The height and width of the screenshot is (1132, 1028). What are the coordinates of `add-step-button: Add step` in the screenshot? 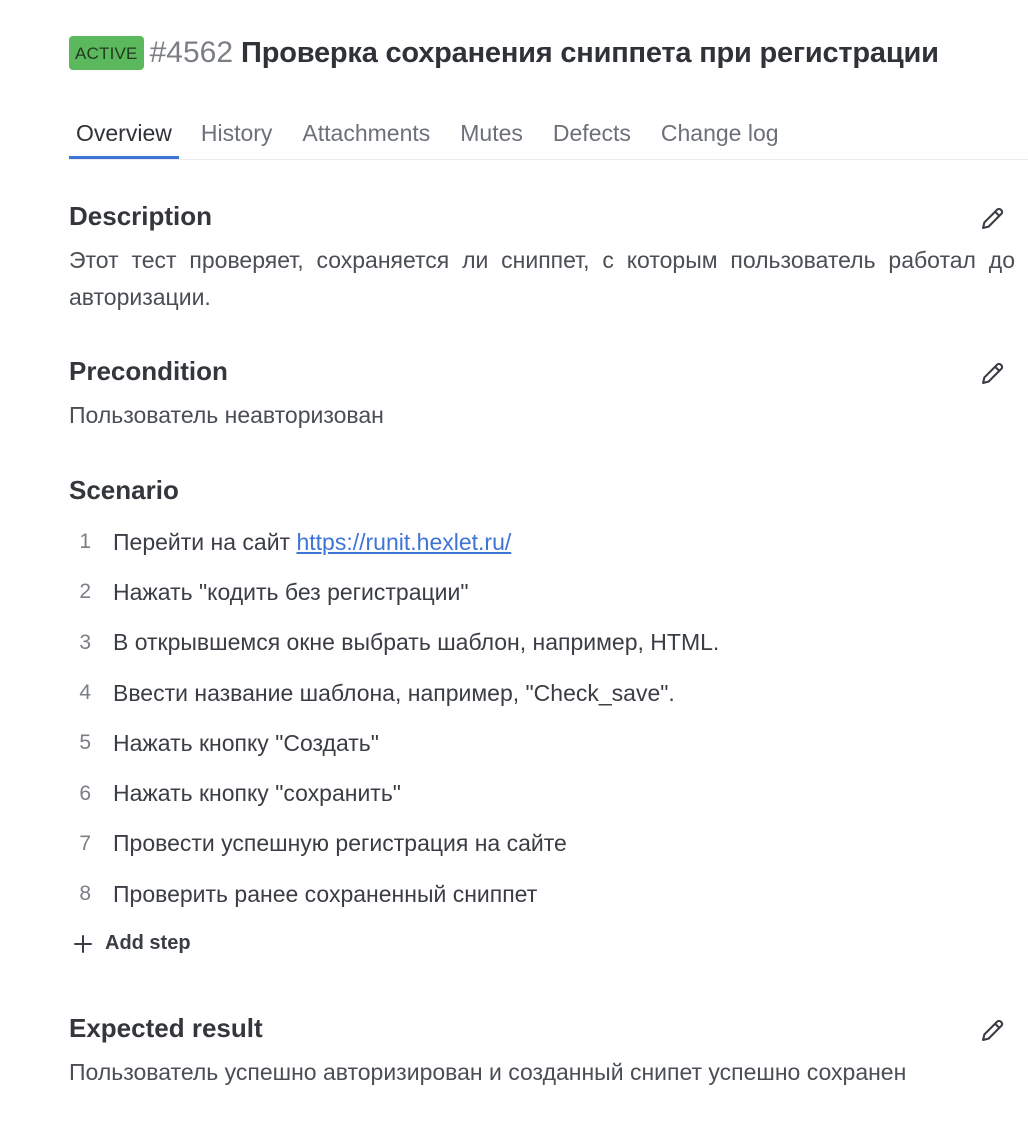 It's located at (132, 943).